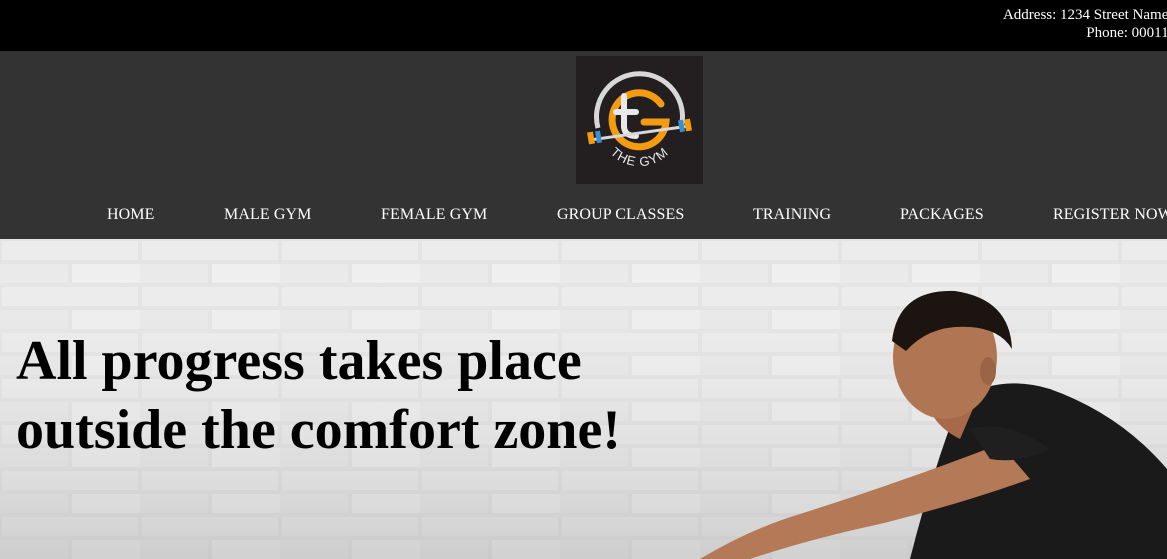 This screenshot has height=559, width=1167. What do you see at coordinates (434, 215) in the screenshot?
I see `nav-female-gym: FEMALE GYM` at bounding box center [434, 215].